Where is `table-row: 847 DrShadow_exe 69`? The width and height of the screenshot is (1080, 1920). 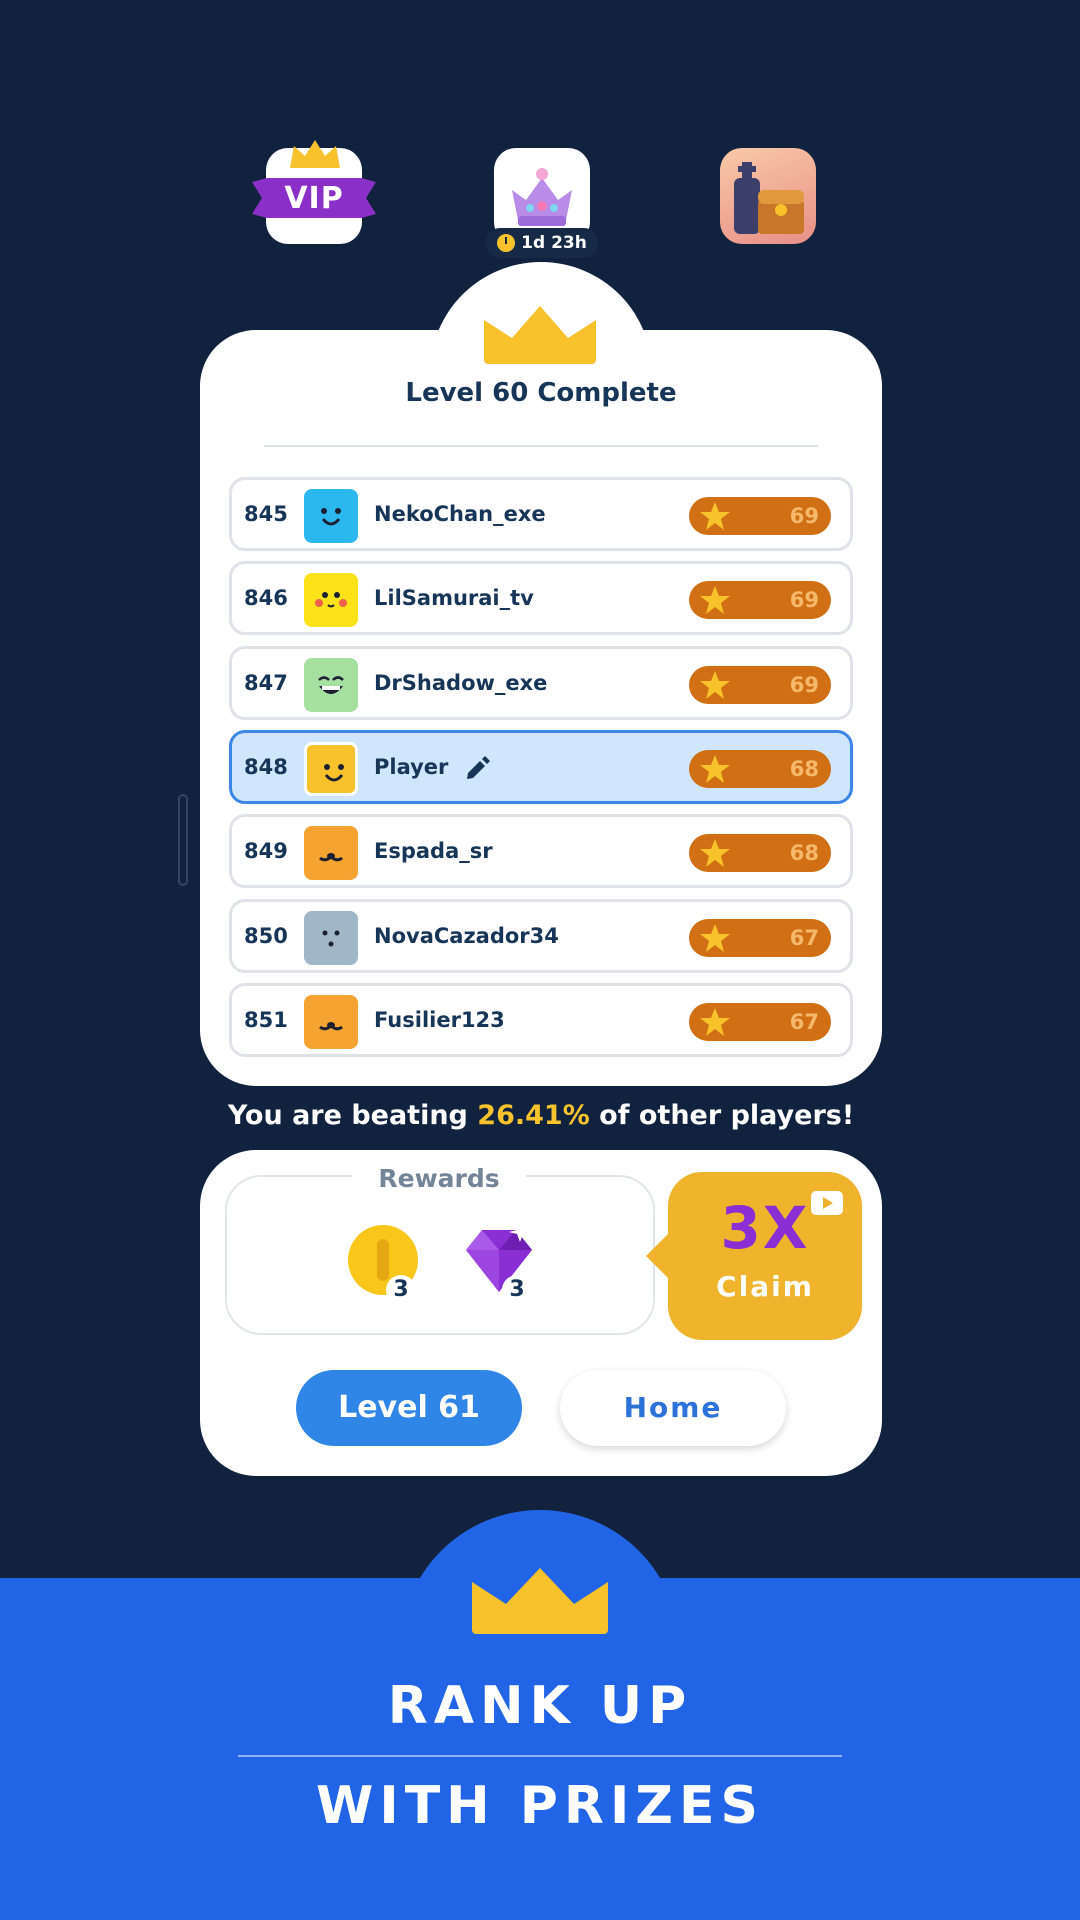 table-row: 847 DrShadow_exe 69 is located at coordinates (541, 682).